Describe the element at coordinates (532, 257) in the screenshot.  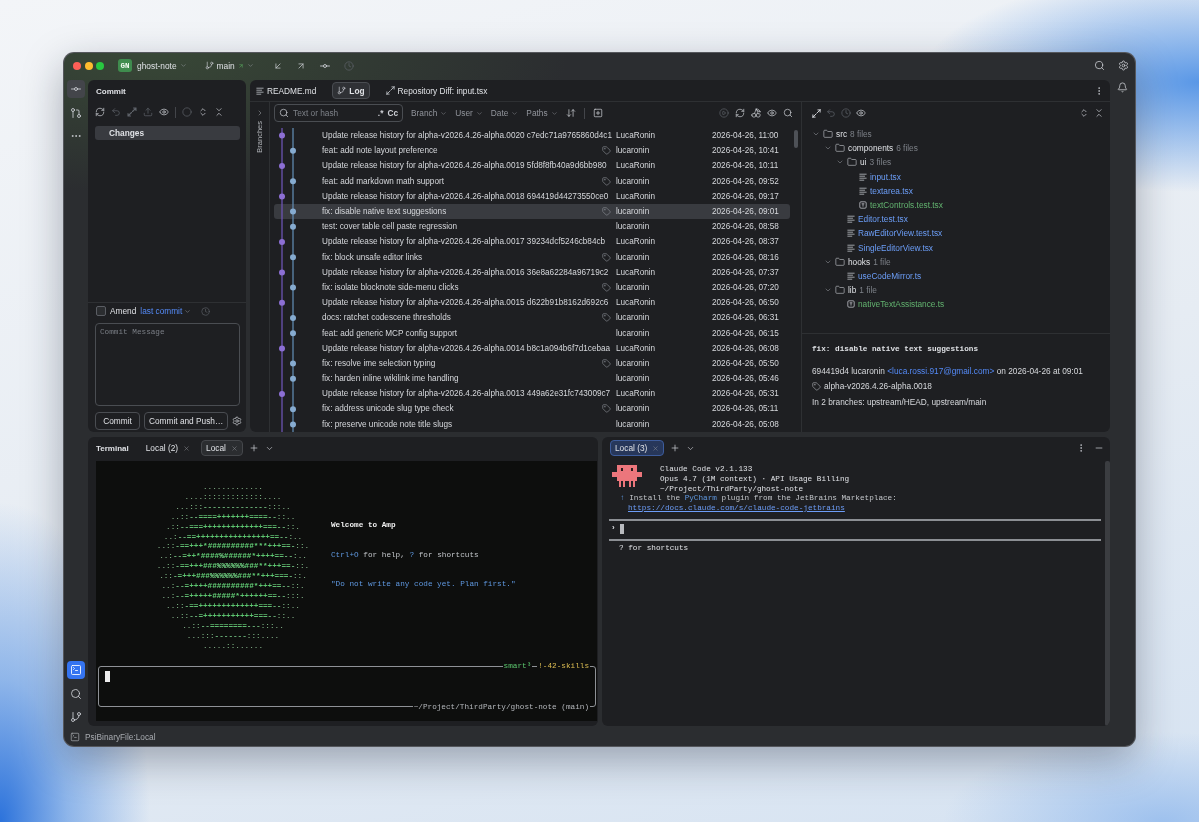
I see `log-row: fix: block unsafe editor links lucaronin 2026-04-26, 08:16` at that location.